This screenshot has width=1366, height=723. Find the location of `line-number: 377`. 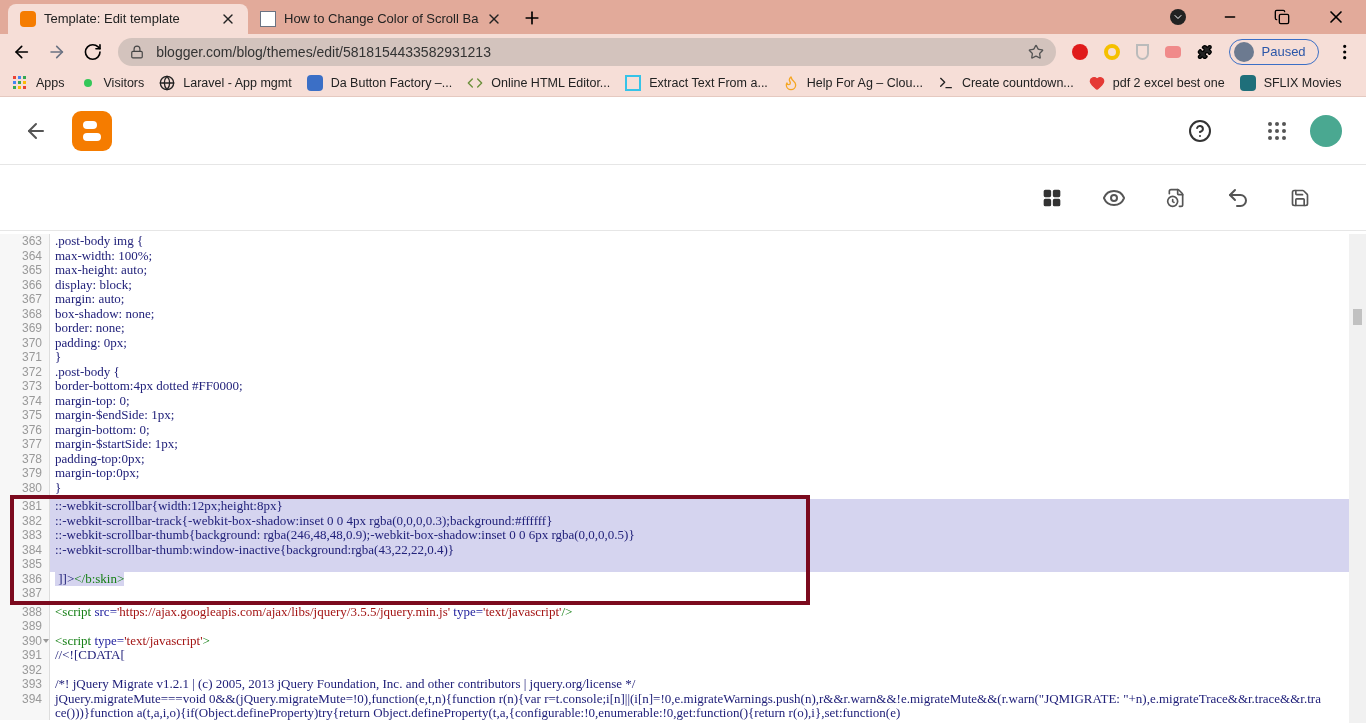

line-number: 377 is located at coordinates (31, 444).